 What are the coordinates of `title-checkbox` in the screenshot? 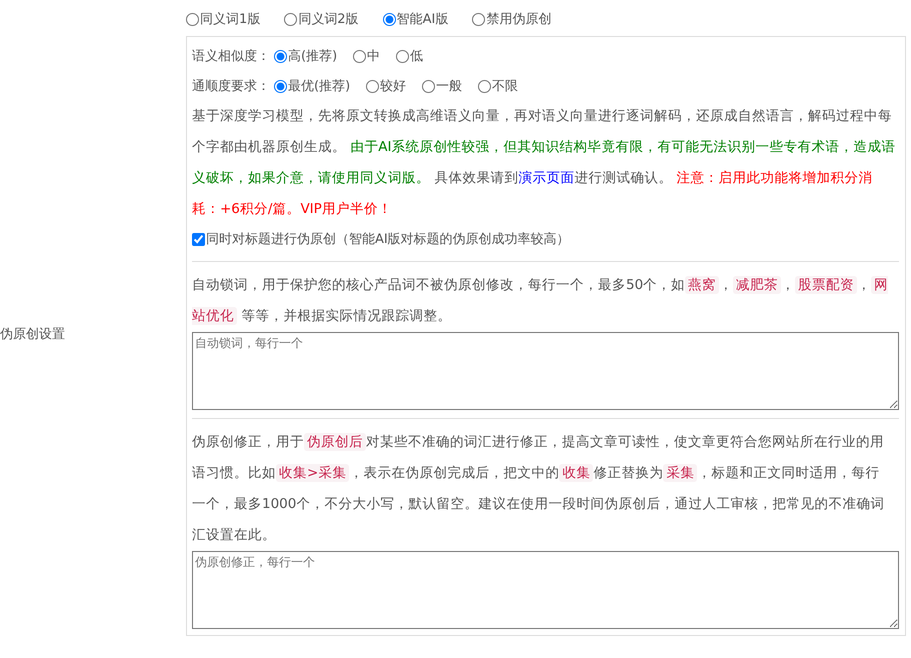 It's located at (198, 239).